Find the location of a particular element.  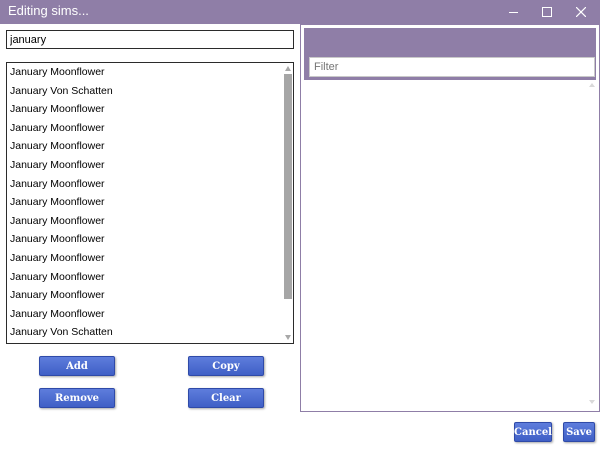

filter-input is located at coordinates (452, 67).